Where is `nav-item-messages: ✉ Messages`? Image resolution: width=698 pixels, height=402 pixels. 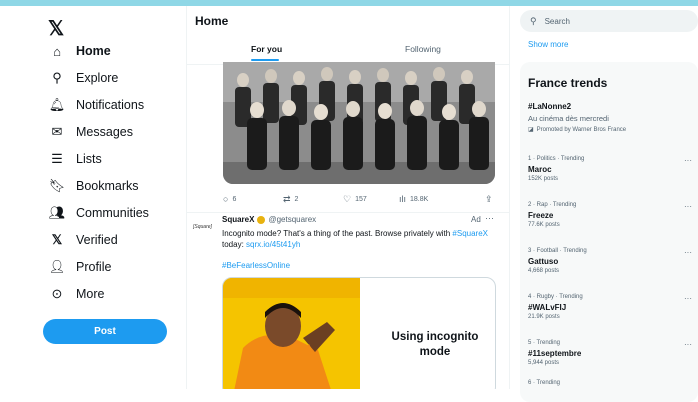
nav-item-messages: ✉ Messages is located at coordinates (90, 132).